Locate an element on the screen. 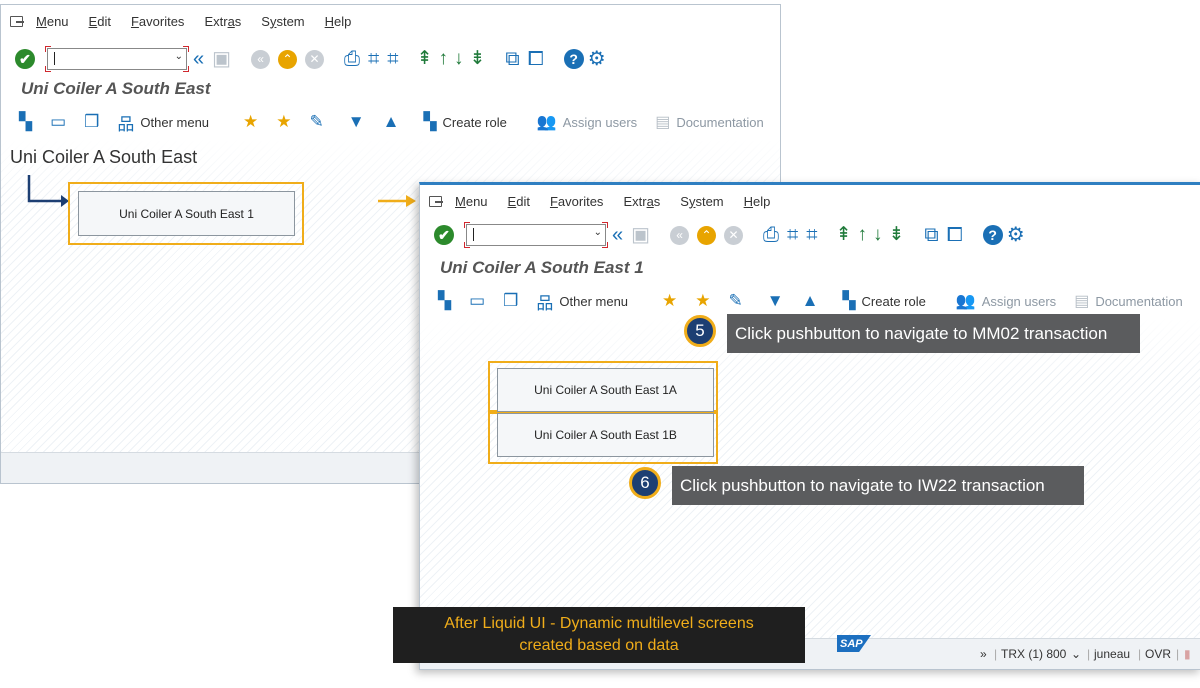 Image resolution: width=1200 pixels, height=688 pixels. caption-line-2: created based on data is located at coordinates (599, 645).